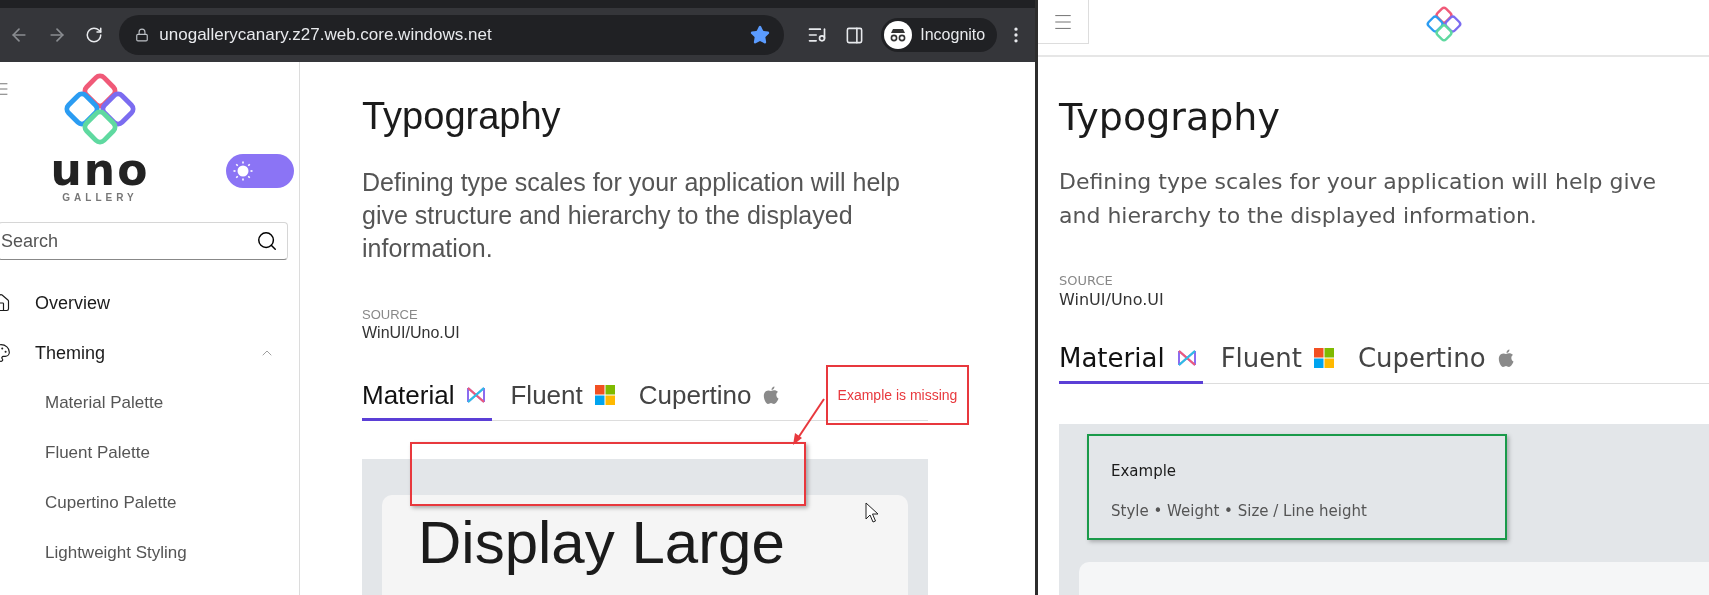 Image resolution: width=1709 pixels, height=595 pixels. Describe the element at coordinates (149, 353) in the screenshot. I see `nav-item: Theming` at that location.